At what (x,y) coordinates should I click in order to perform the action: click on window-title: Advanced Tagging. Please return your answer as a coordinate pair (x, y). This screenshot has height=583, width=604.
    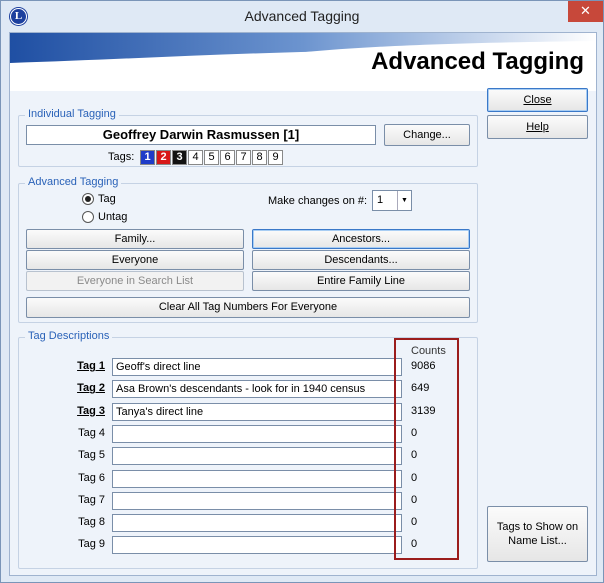
    Looking at the image, I should click on (302, 16).